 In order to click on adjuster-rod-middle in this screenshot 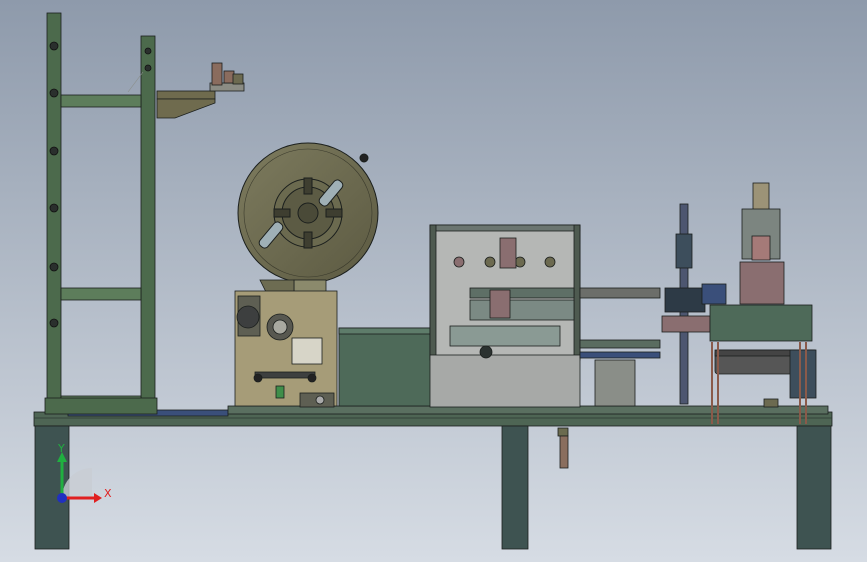, I will do `click(564, 452)`.